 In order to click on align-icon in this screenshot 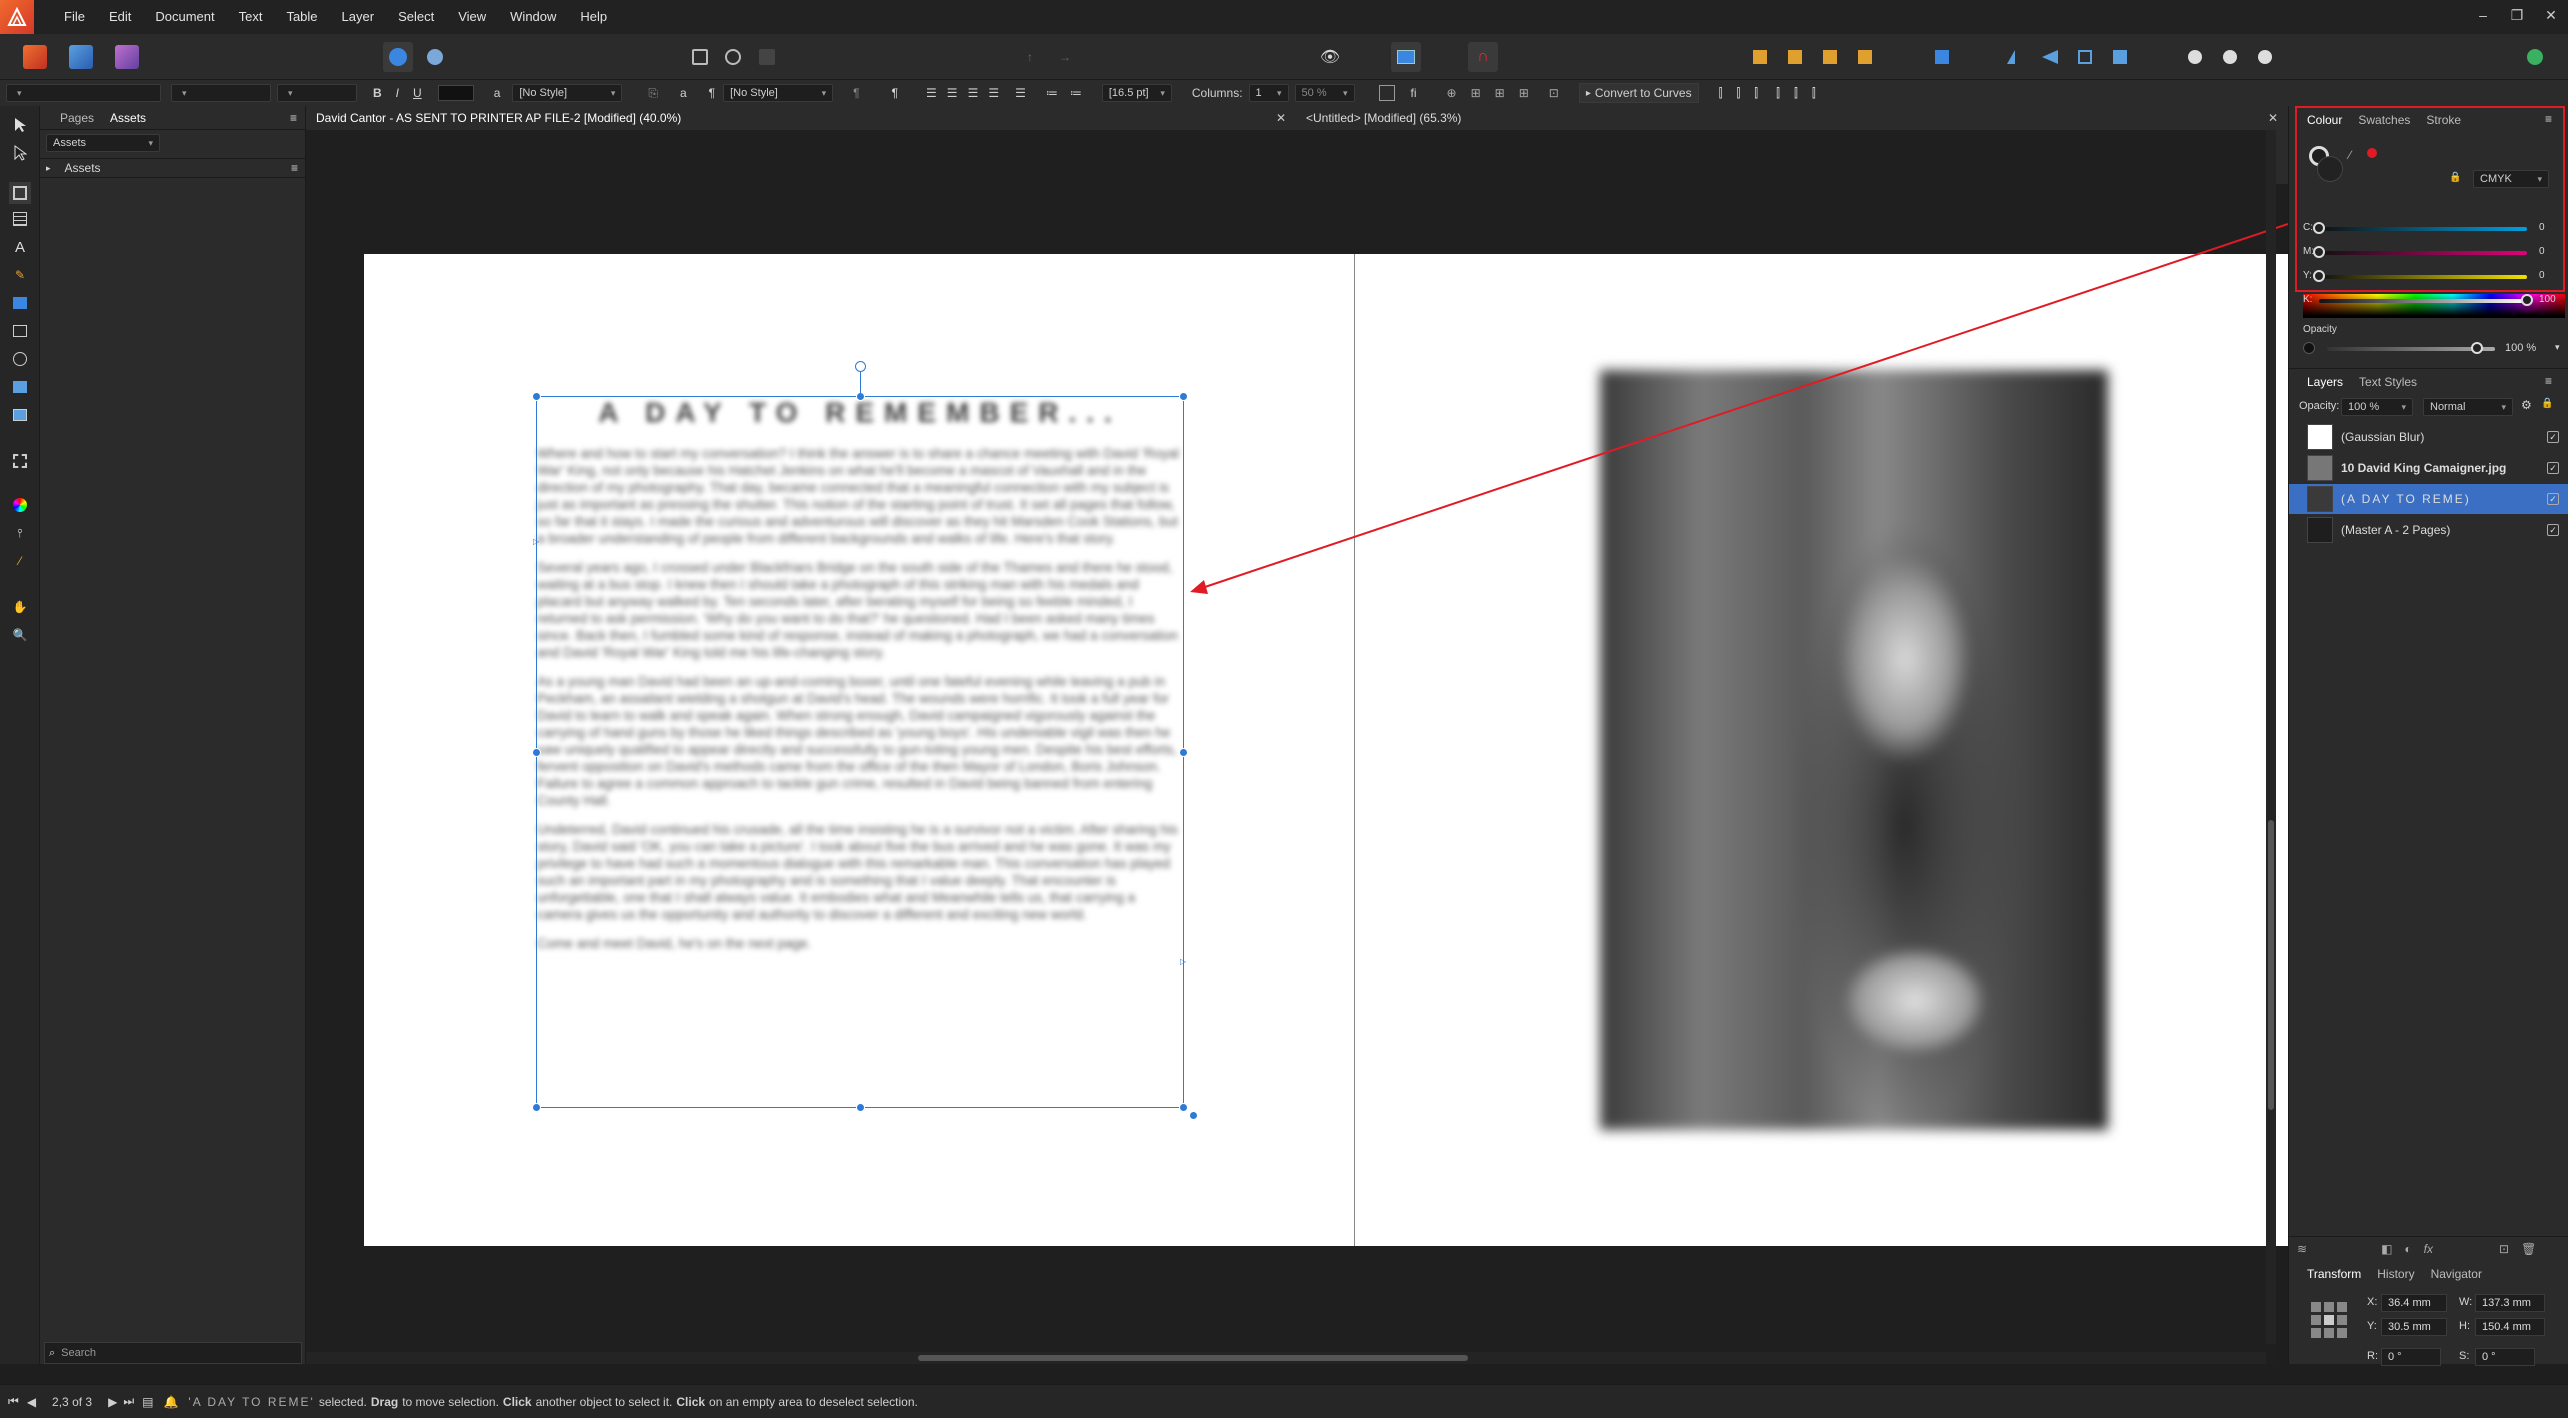, I will do `click(1942, 57)`.